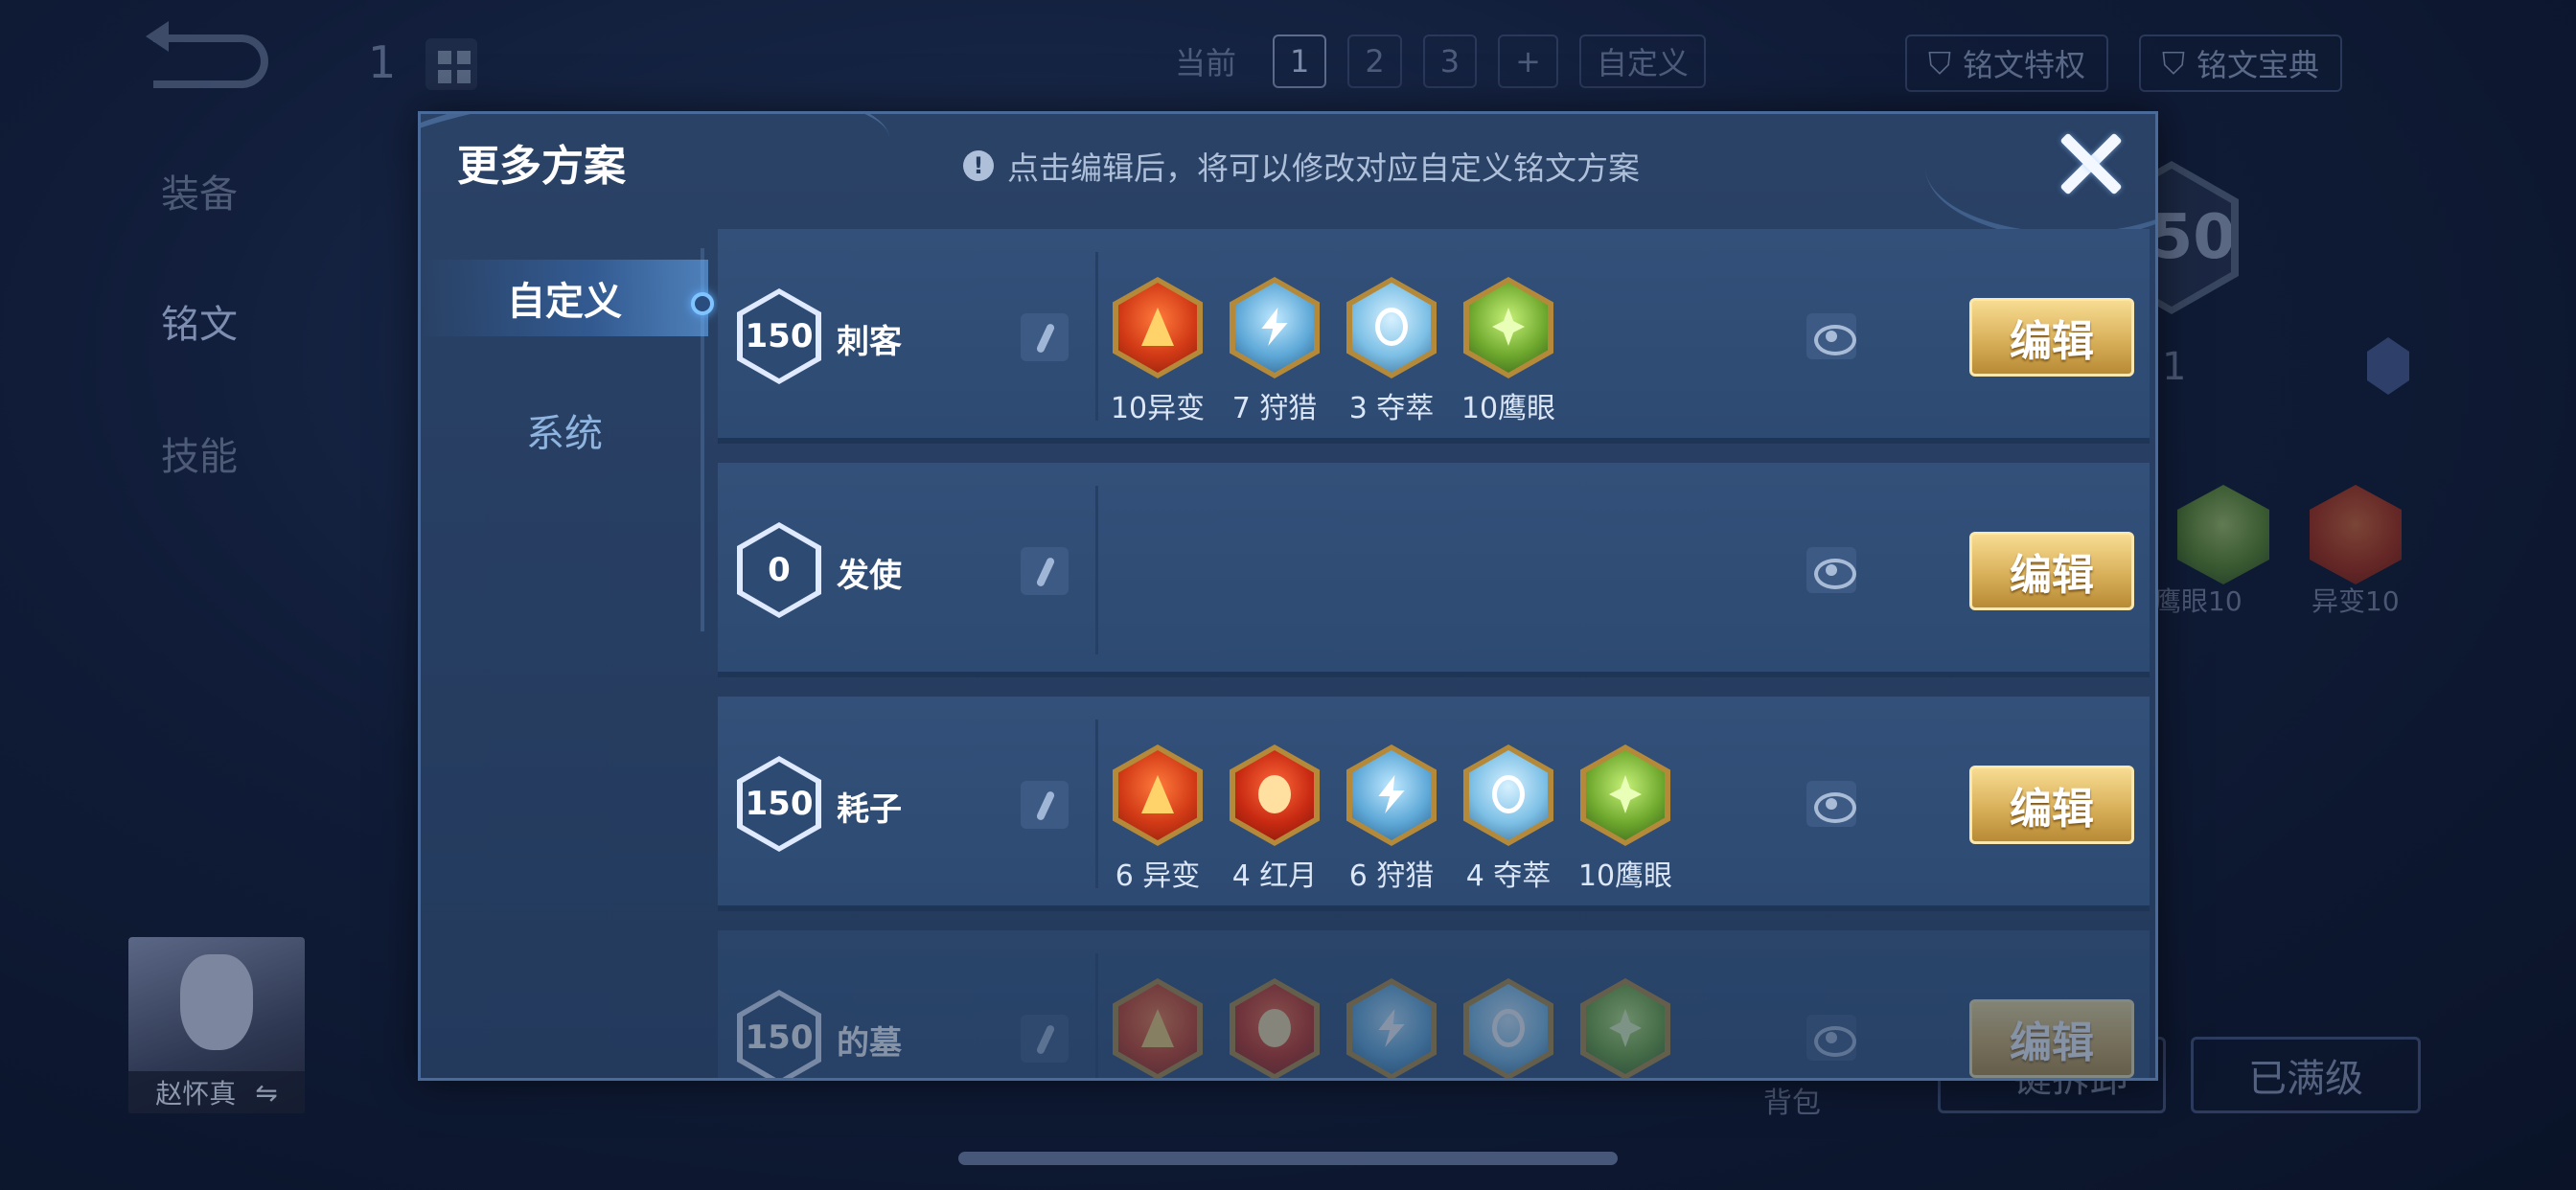  What do you see at coordinates (2174, 62) in the screenshot?
I see `codex-icon: ⛉` at bounding box center [2174, 62].